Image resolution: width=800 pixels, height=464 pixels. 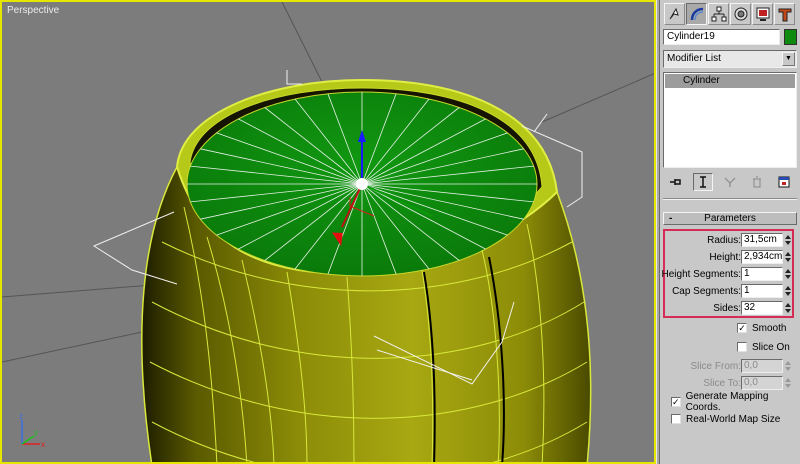 I want to click on stack-item-cylinder: Cylinder, so click(x=730, y=81).